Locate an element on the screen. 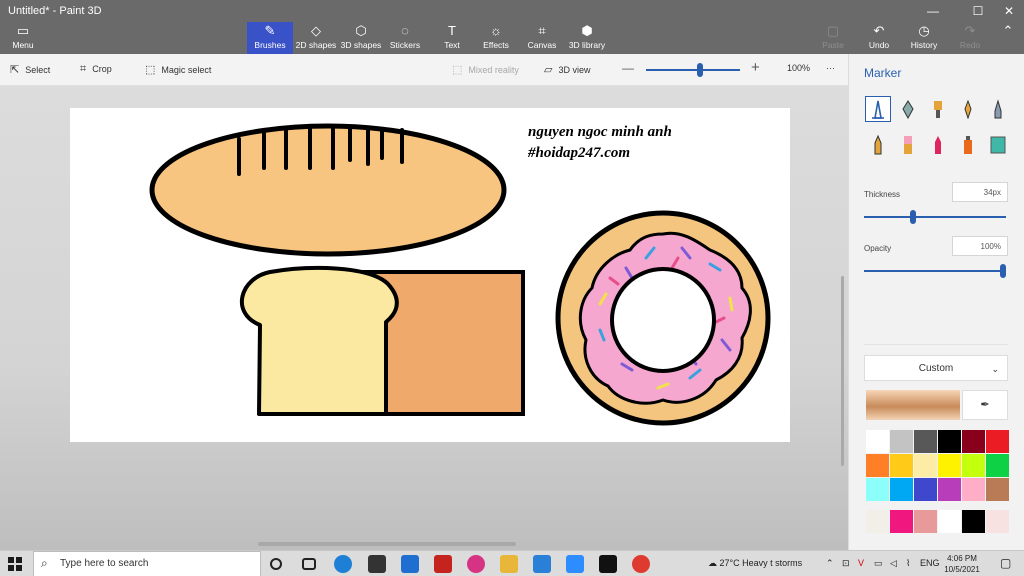 This screenshot has height=576, width=1024. undo-label: Undo is located at coordinates (879, 45).